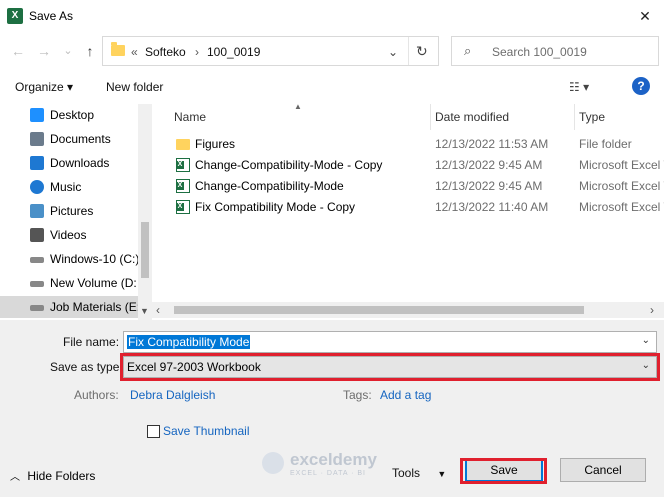 This screenshot has height=497, width=664. I want to click on sidebar-item-label: Pictures, so click(72, 211).